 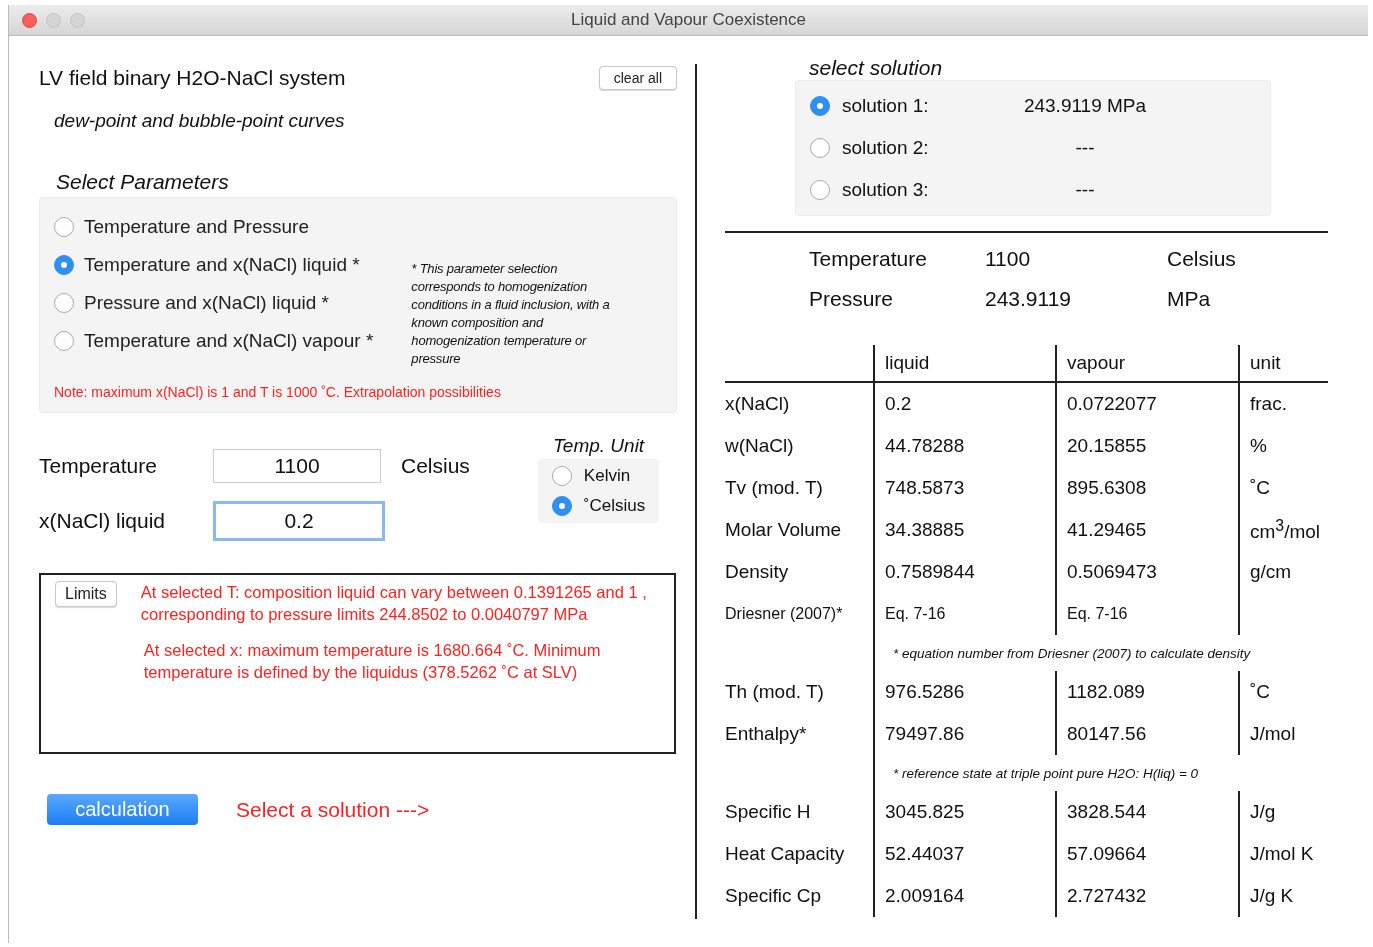 What do you see at coordinates (1085, 106) in the screenshot?
I see `solution-value: 243.9119 MPa` at bounding box center [1085, 106].